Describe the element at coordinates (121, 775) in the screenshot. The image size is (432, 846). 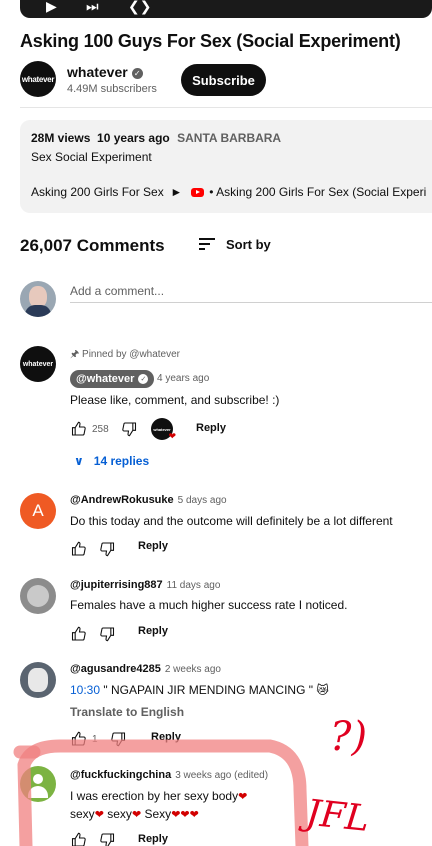
I see `author-name: @fuckfuckingchina` at that location.